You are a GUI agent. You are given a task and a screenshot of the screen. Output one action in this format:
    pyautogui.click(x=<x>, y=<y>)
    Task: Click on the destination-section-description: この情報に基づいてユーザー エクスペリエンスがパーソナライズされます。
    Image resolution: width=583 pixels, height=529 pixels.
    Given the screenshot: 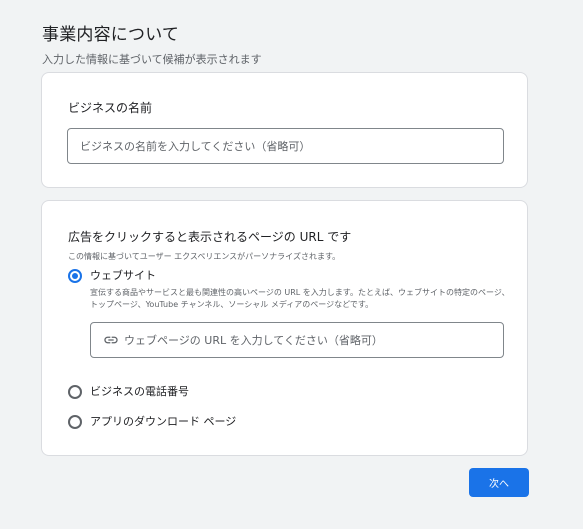 What is the action you would take?
    pyautogui.click(x=204, y=256)
    